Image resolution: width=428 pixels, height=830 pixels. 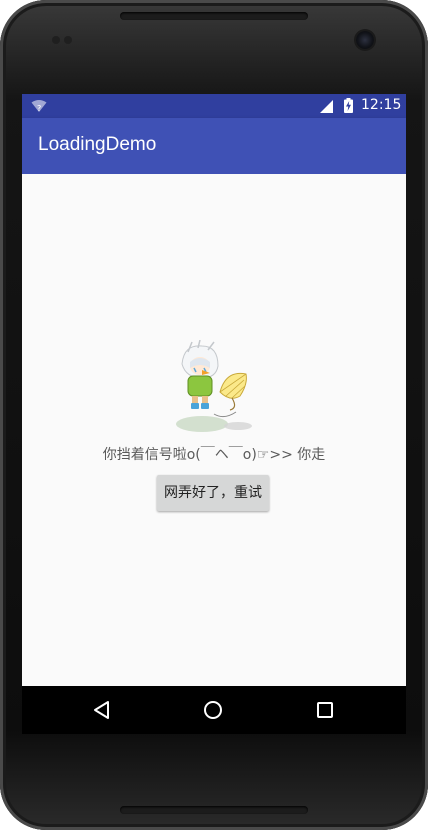 What do you see at coordinates (102, 712) in the screenshot?
I see `back-icon` at bounding box center [102, 712].